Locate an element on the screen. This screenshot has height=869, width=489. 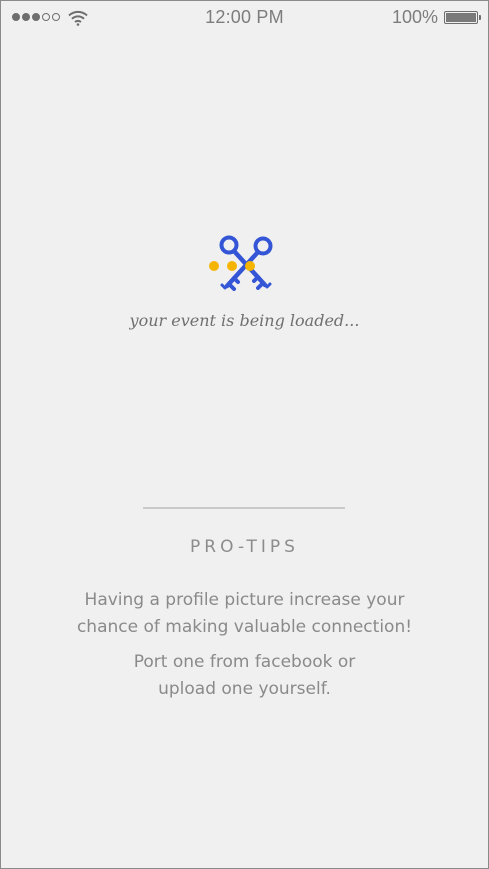
tip-line: chance of making valuable connection! is located at coordinates (244, 627).